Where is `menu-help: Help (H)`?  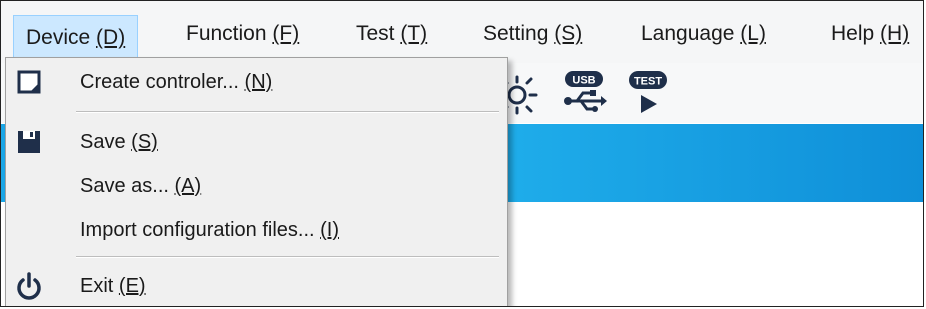 menu-help: Help (H) is located at coordinates (870, 34).